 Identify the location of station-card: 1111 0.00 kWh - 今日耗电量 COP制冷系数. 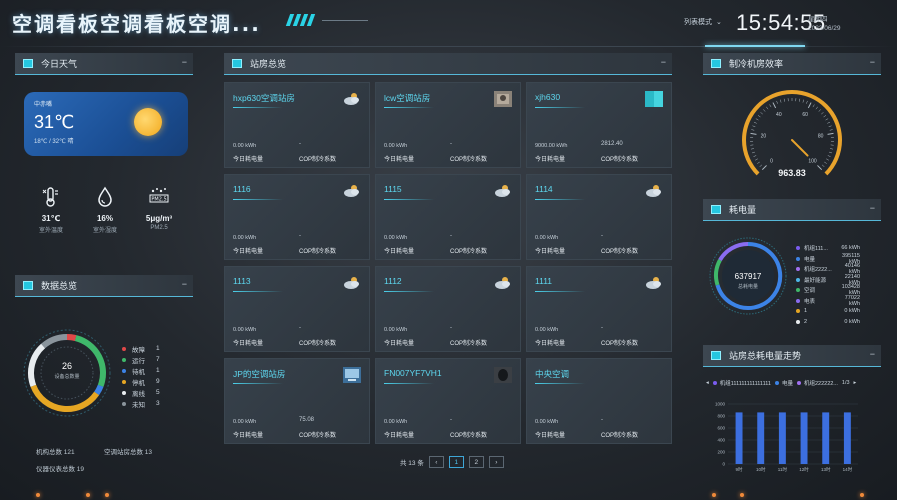
(599, 309).